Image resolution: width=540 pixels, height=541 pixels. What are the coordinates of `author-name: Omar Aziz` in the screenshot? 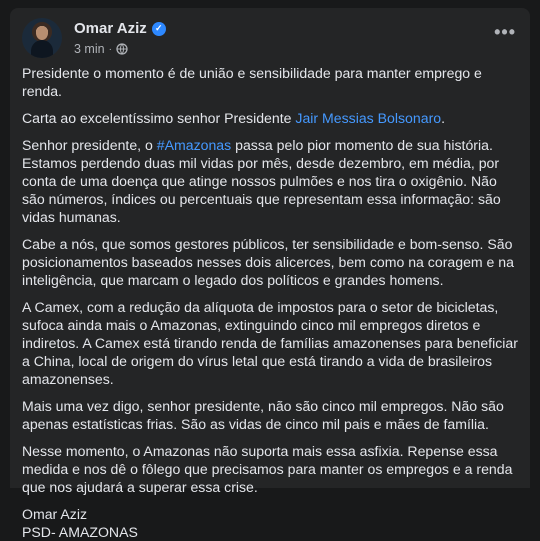 It's located at (110, 28).